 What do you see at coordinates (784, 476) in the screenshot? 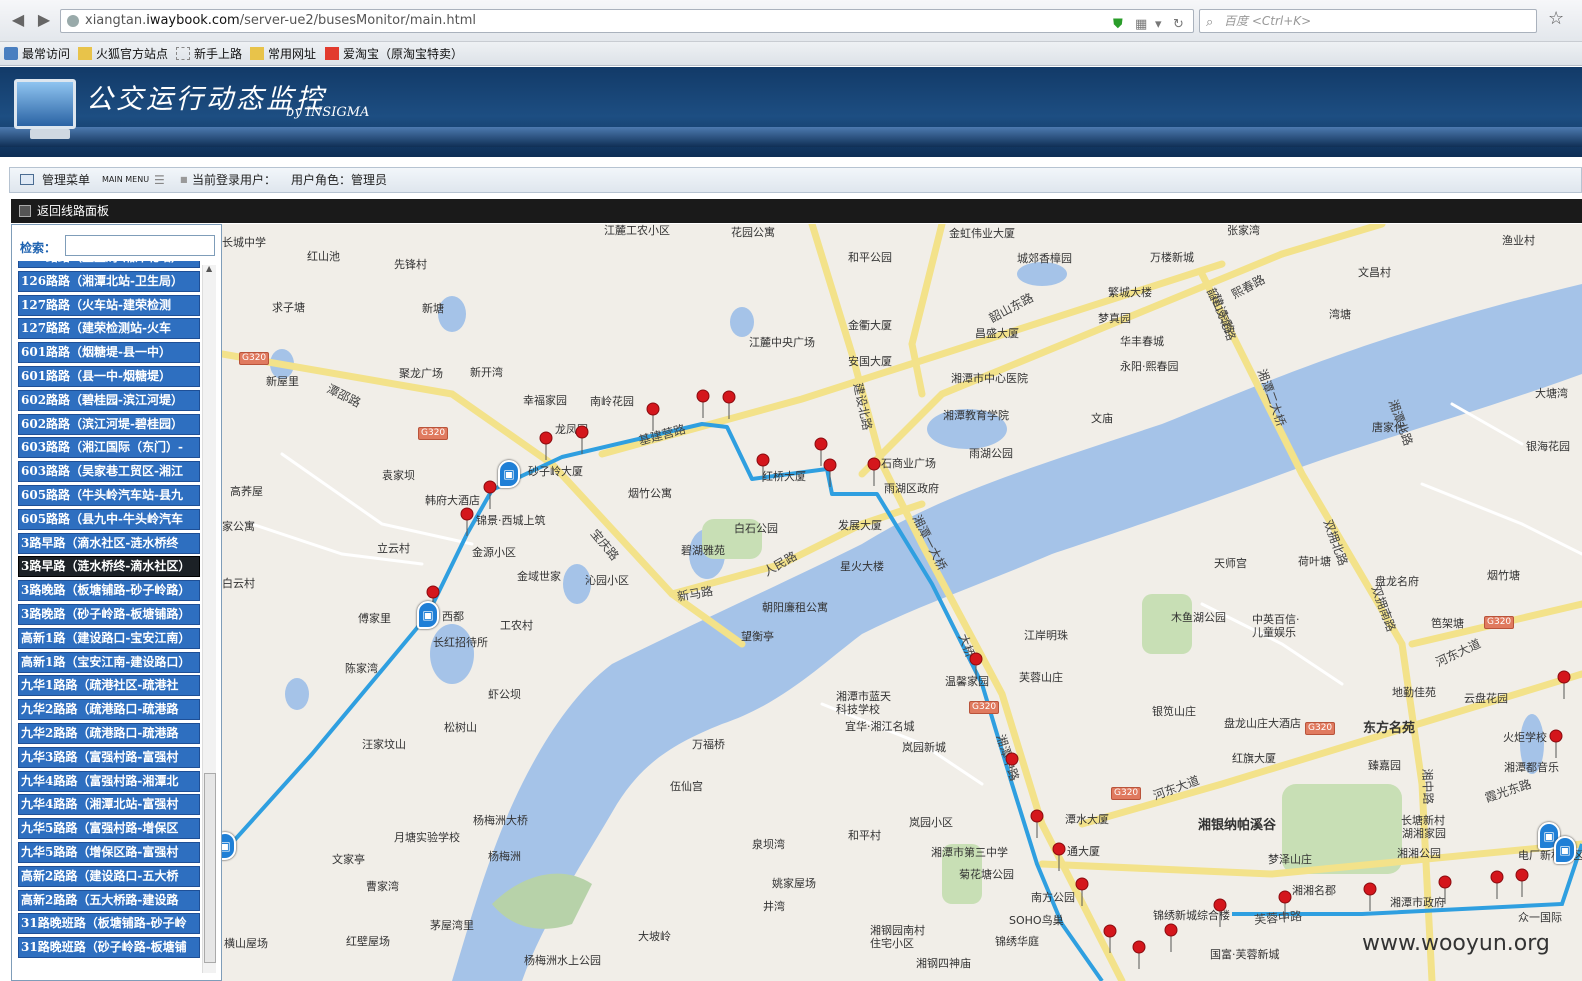
I see `place-label: 红桥大厦` at bounding box center [784, 476].